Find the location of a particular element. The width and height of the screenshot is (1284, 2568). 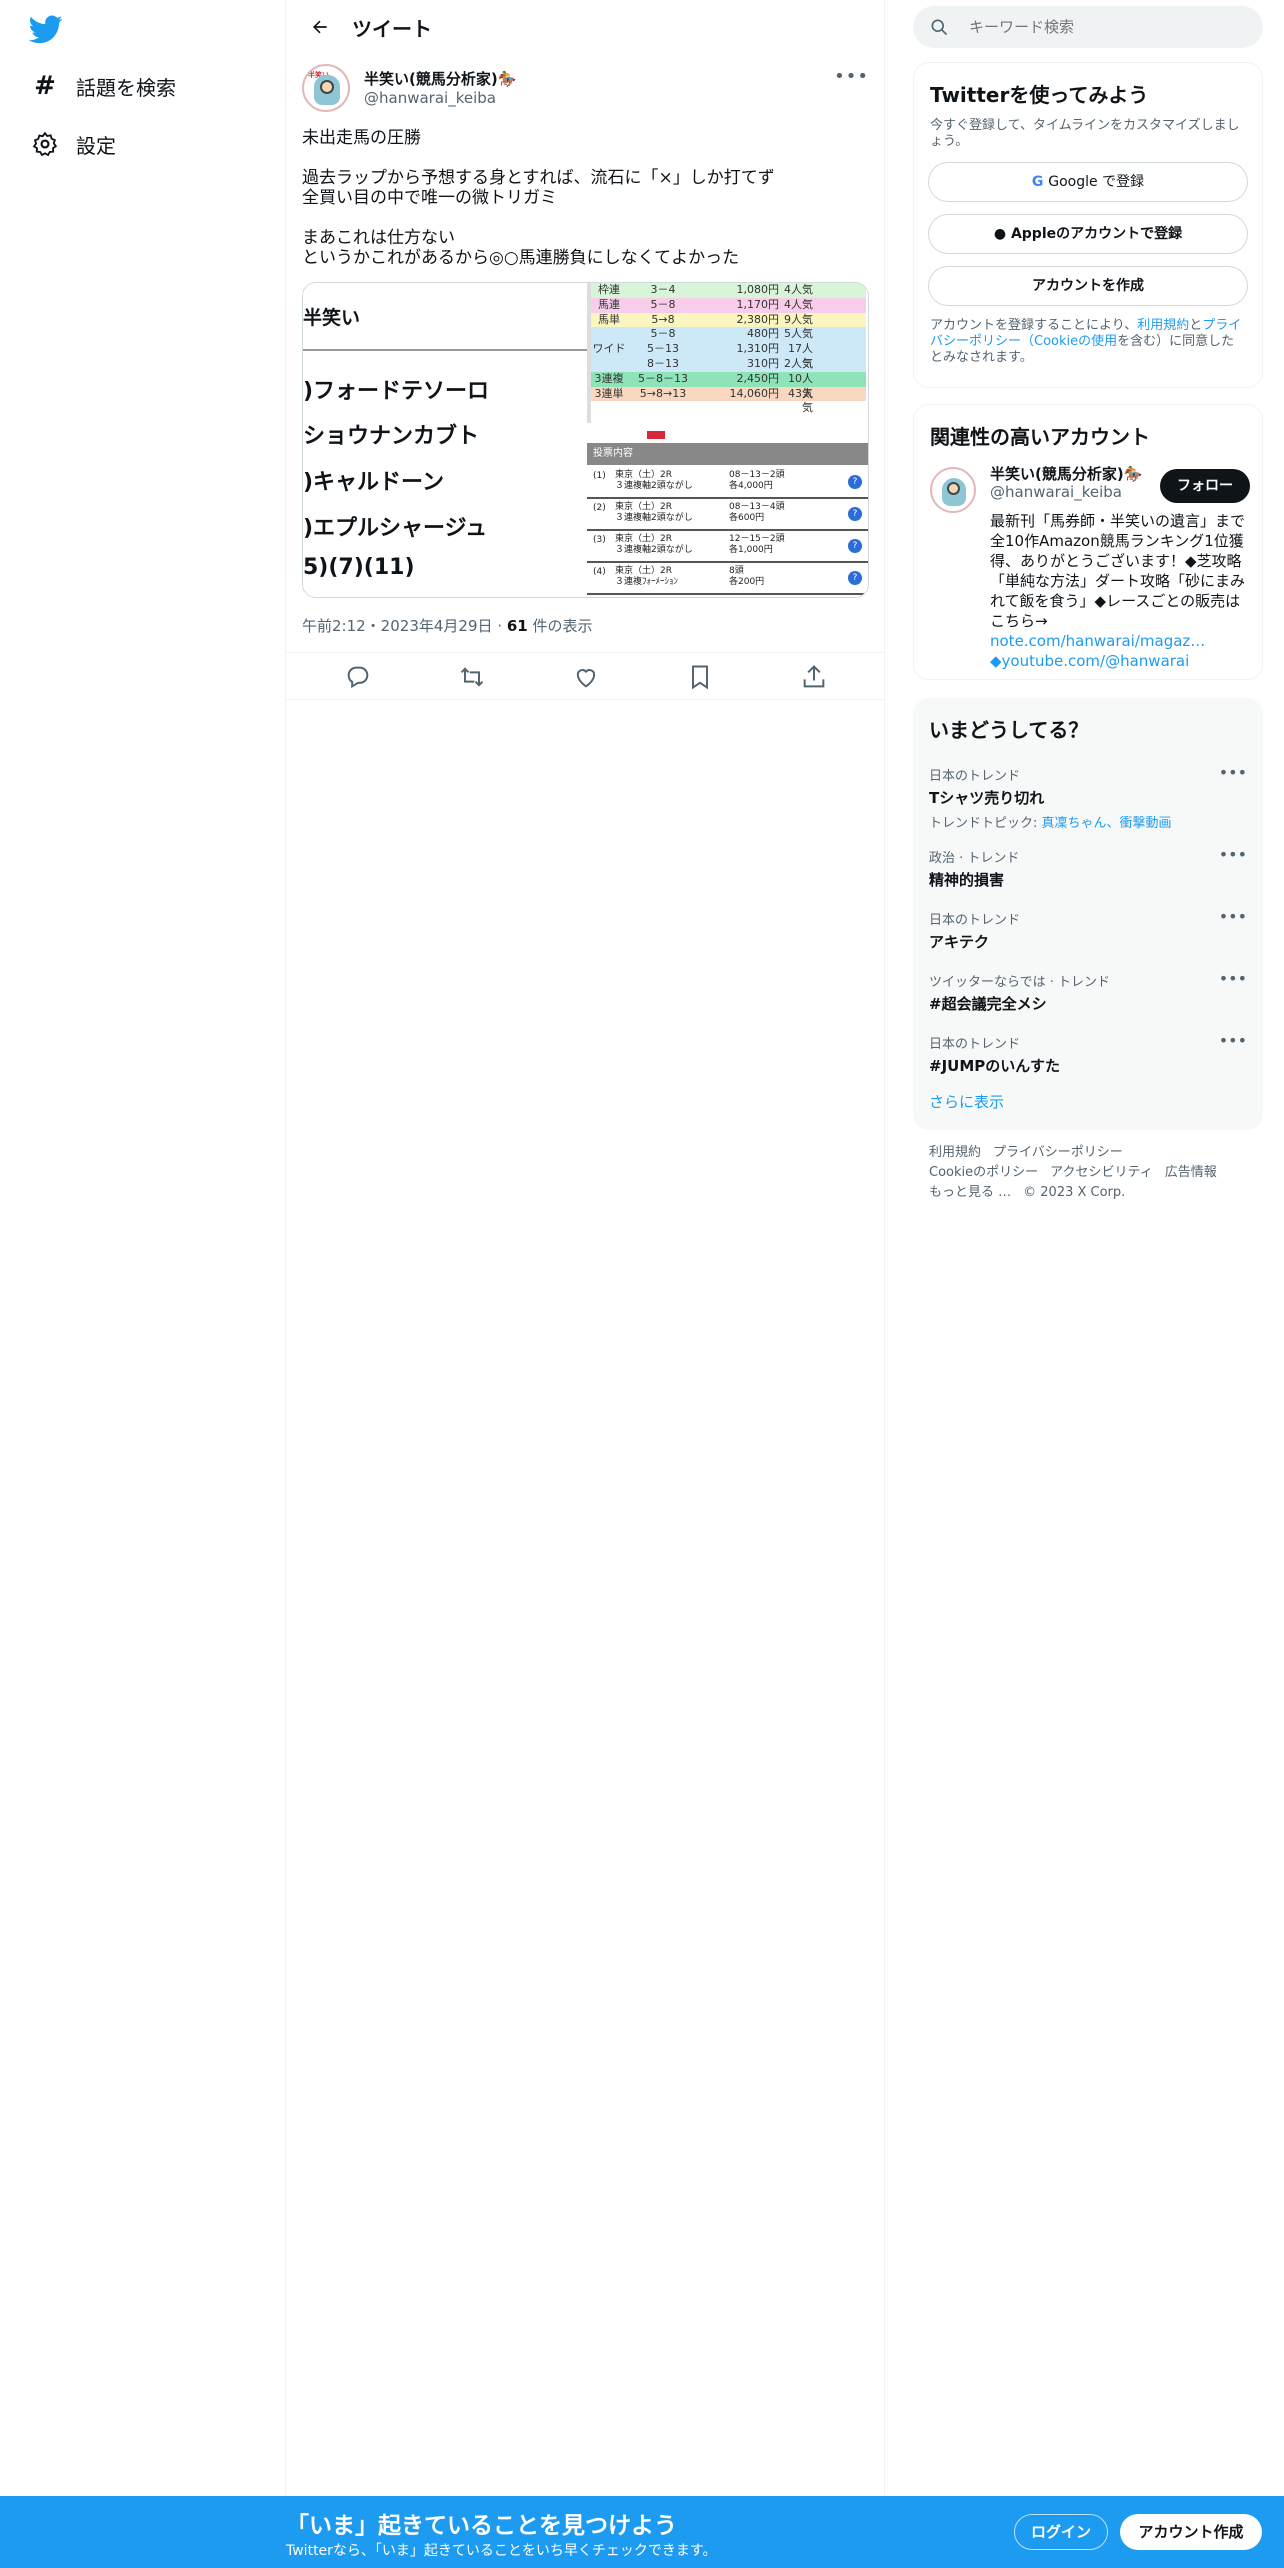

payout-amount: 1,170円 is located at coordinates (758, 304).